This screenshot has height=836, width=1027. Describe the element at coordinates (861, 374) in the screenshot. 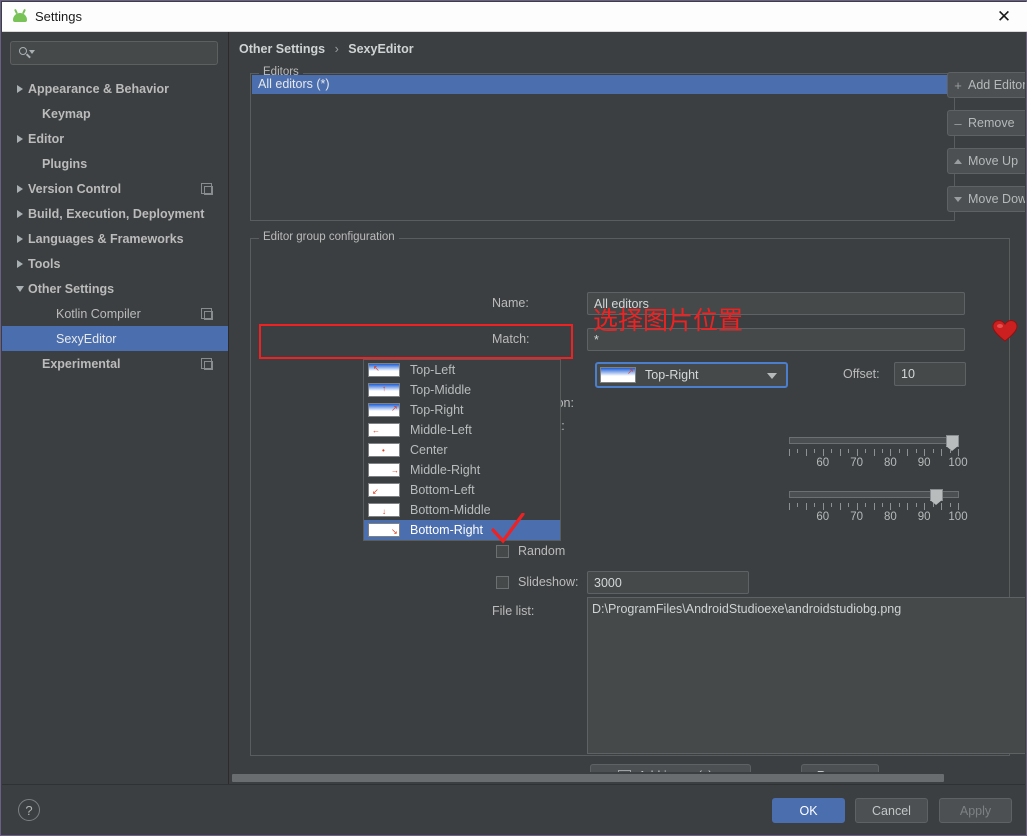

I see `offset-label-row: Offset:` at that location.